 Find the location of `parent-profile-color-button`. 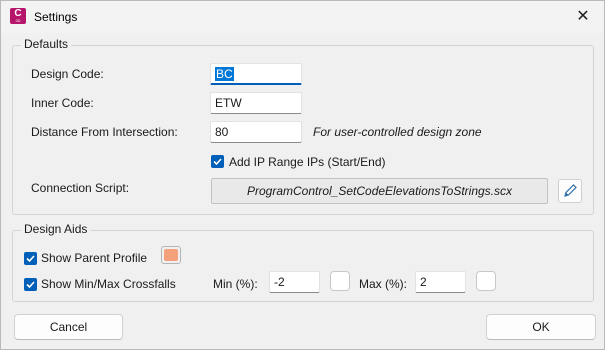

parent-profile-color-button is located at coordinates (171, 255).